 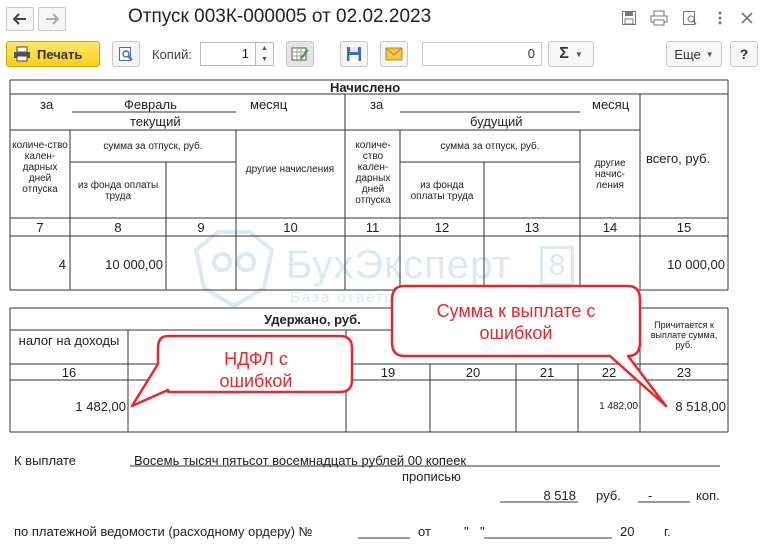 I want to click on save-button, so click(x=354, y=54).